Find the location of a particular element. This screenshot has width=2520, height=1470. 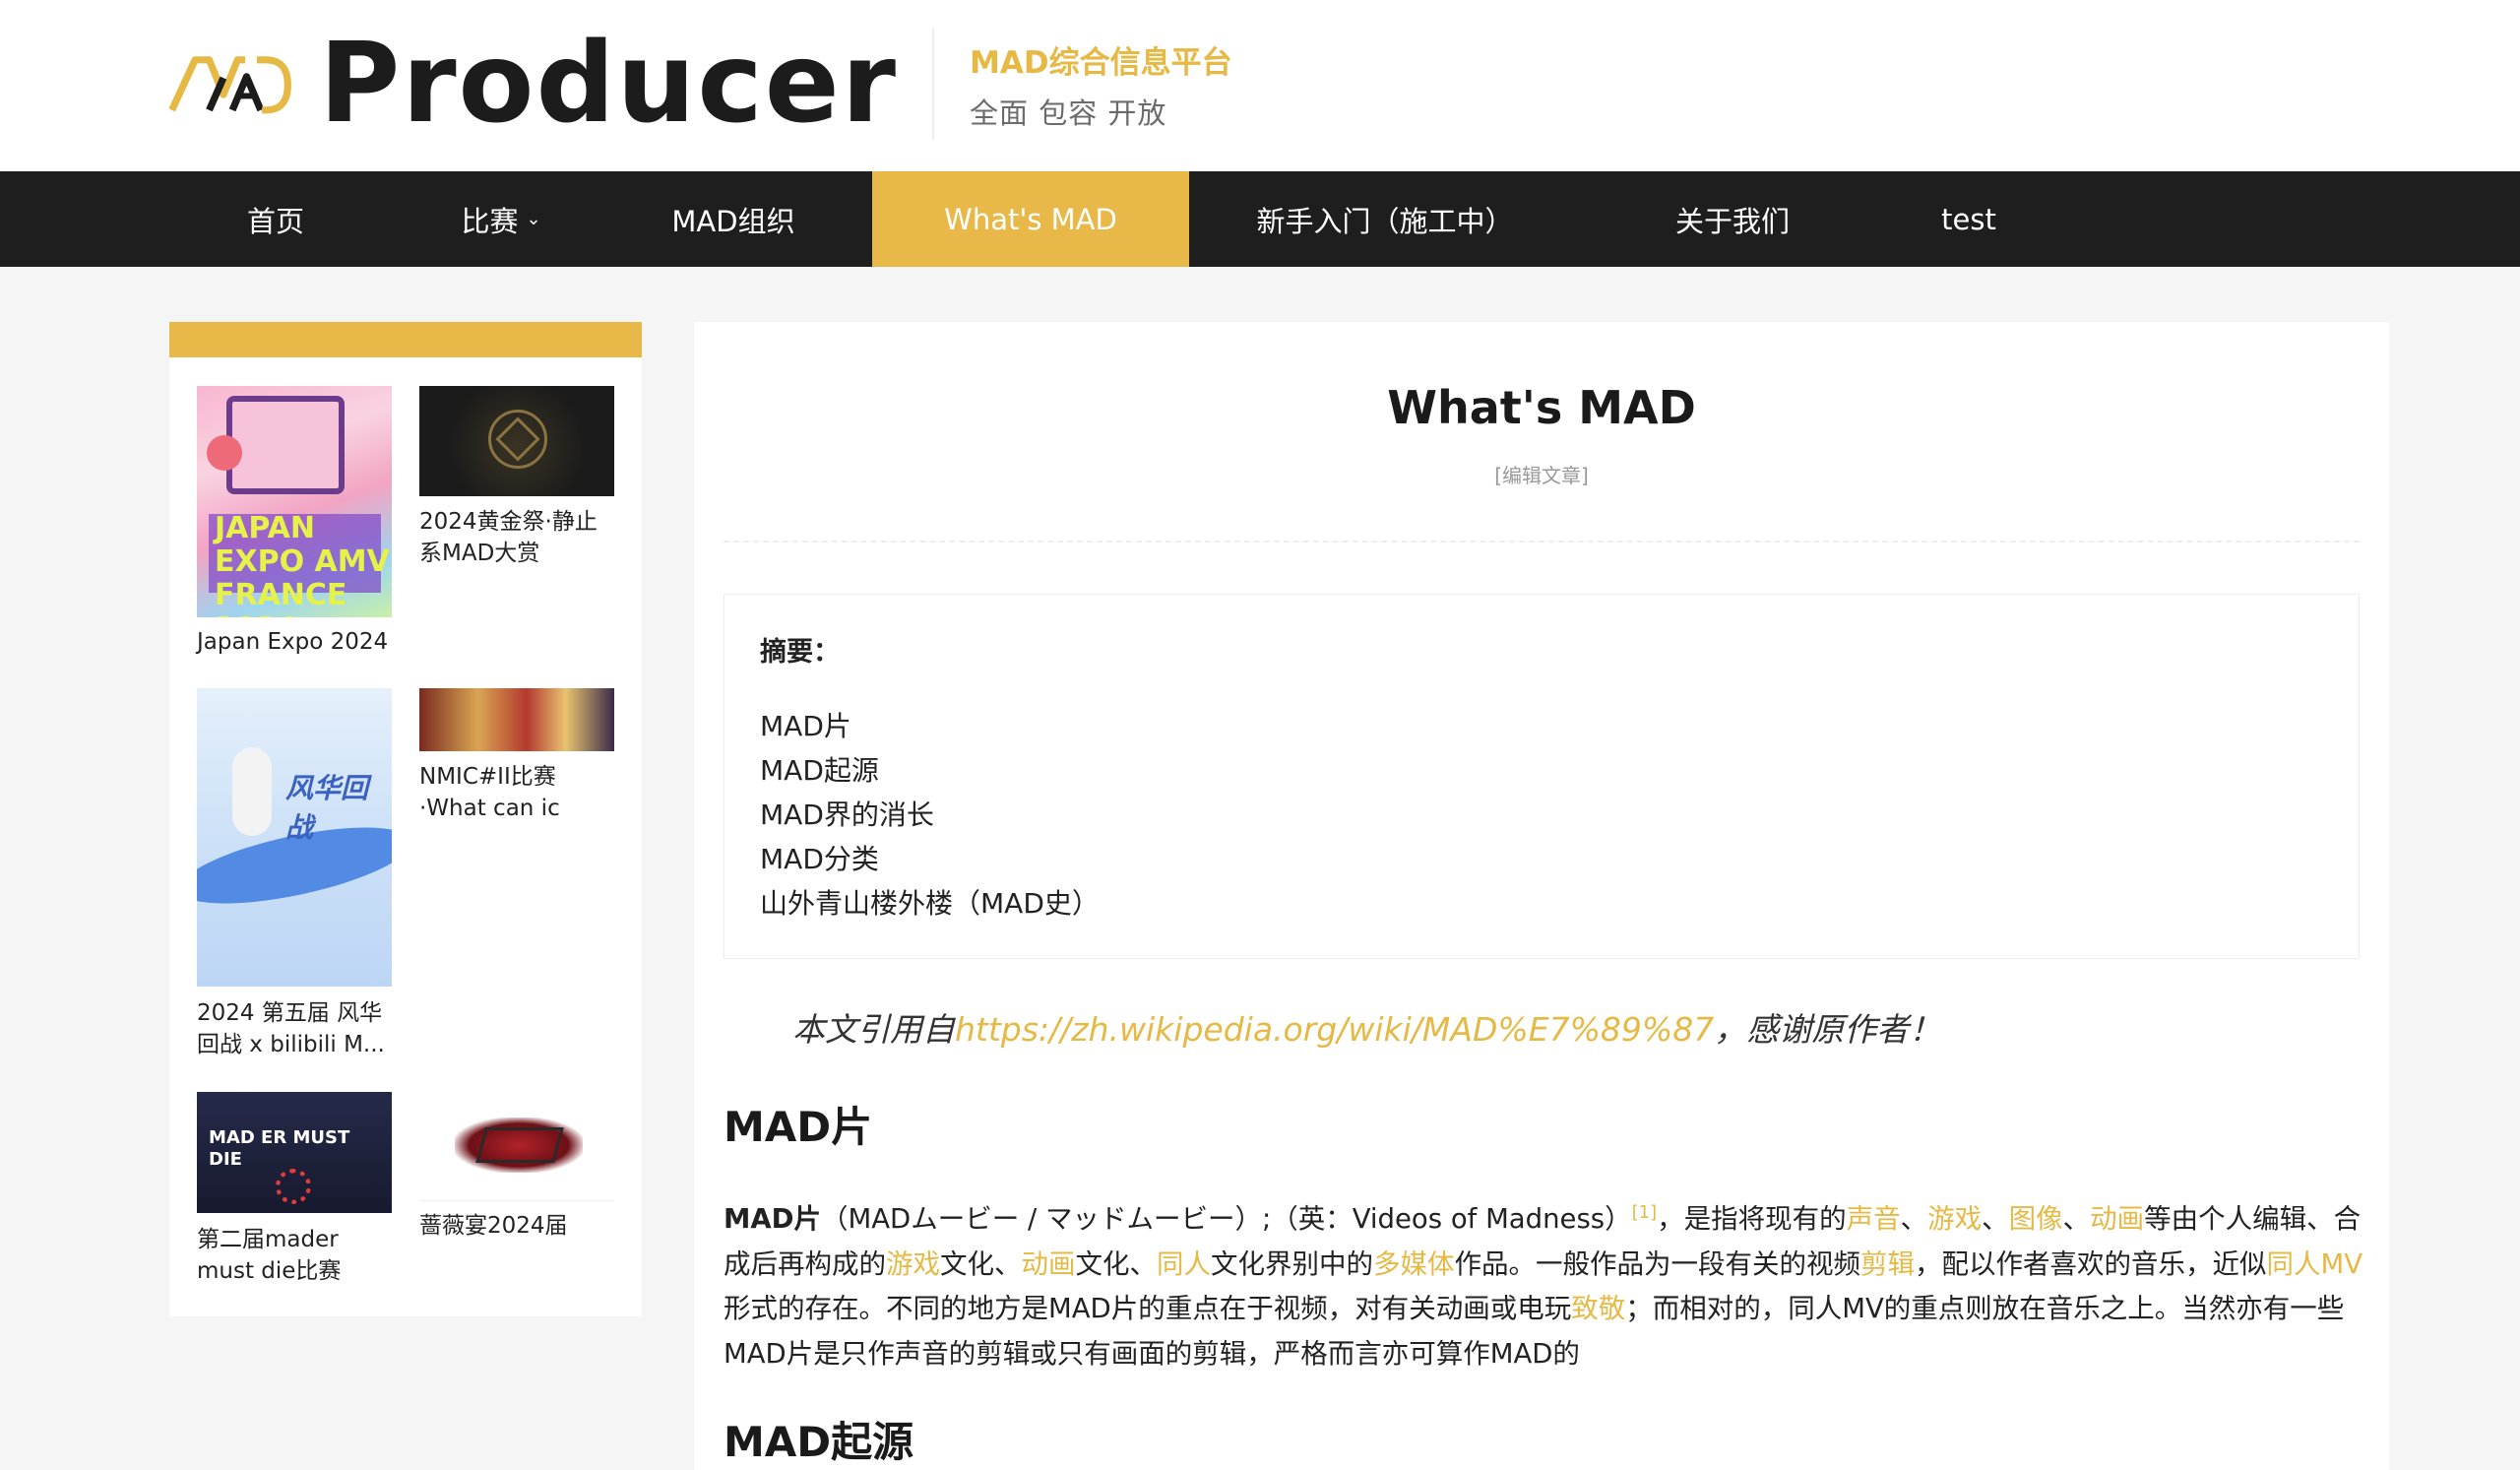

nav-item-label: 新手入门（施工中） is located at coordinates (1385, 221).